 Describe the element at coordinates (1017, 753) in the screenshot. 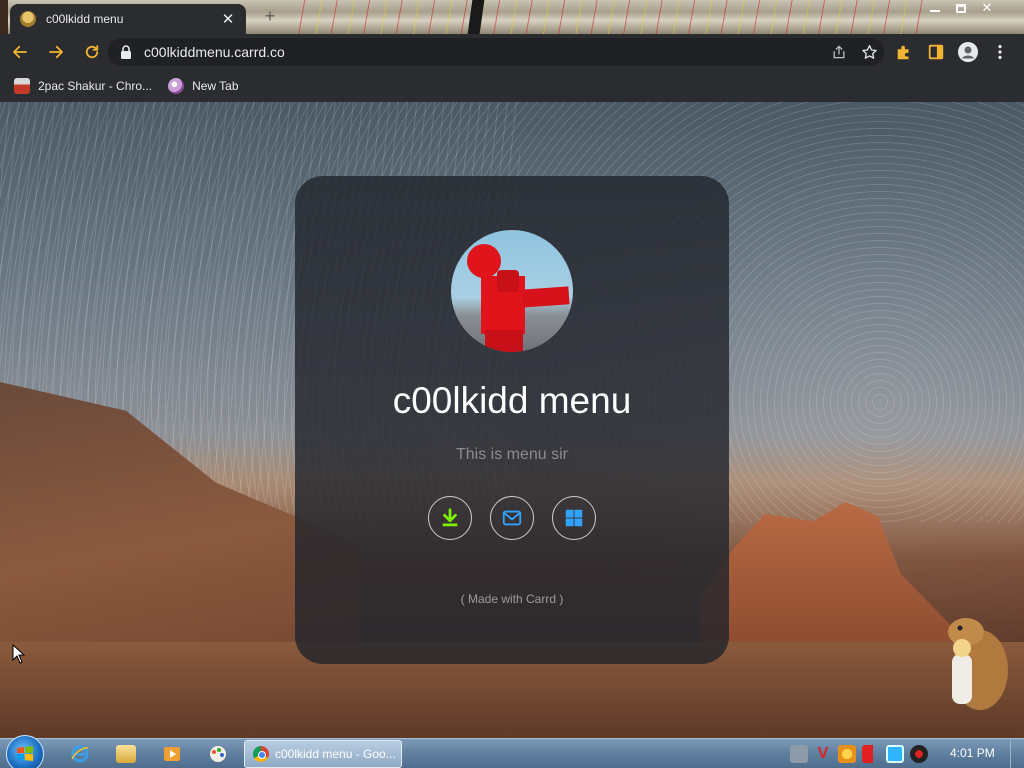

I see `show-desktop-button` at that location.